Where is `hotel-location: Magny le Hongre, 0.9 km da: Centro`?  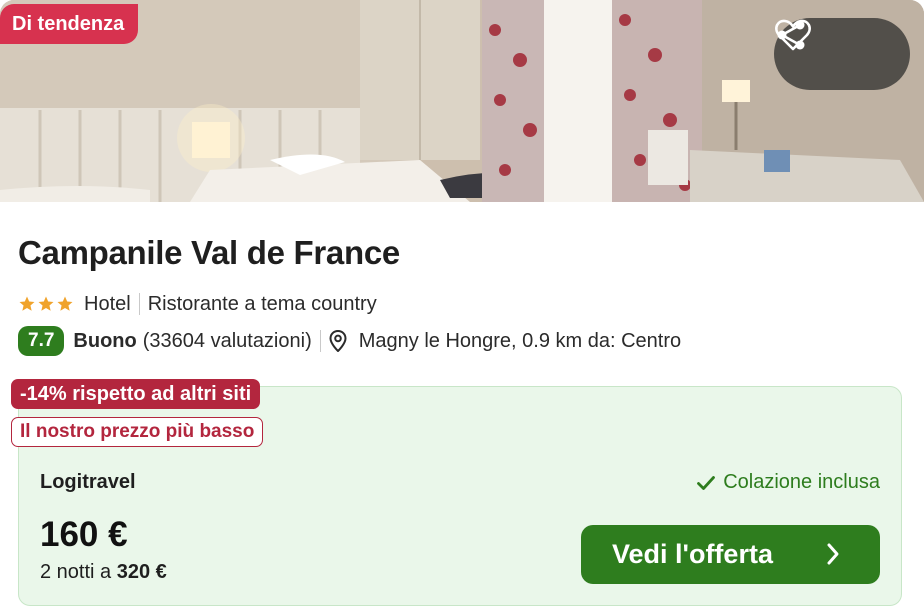 hotel-location: Magny le Hongre, 0.9 km da: Centro is located at coordinates (520, 341).